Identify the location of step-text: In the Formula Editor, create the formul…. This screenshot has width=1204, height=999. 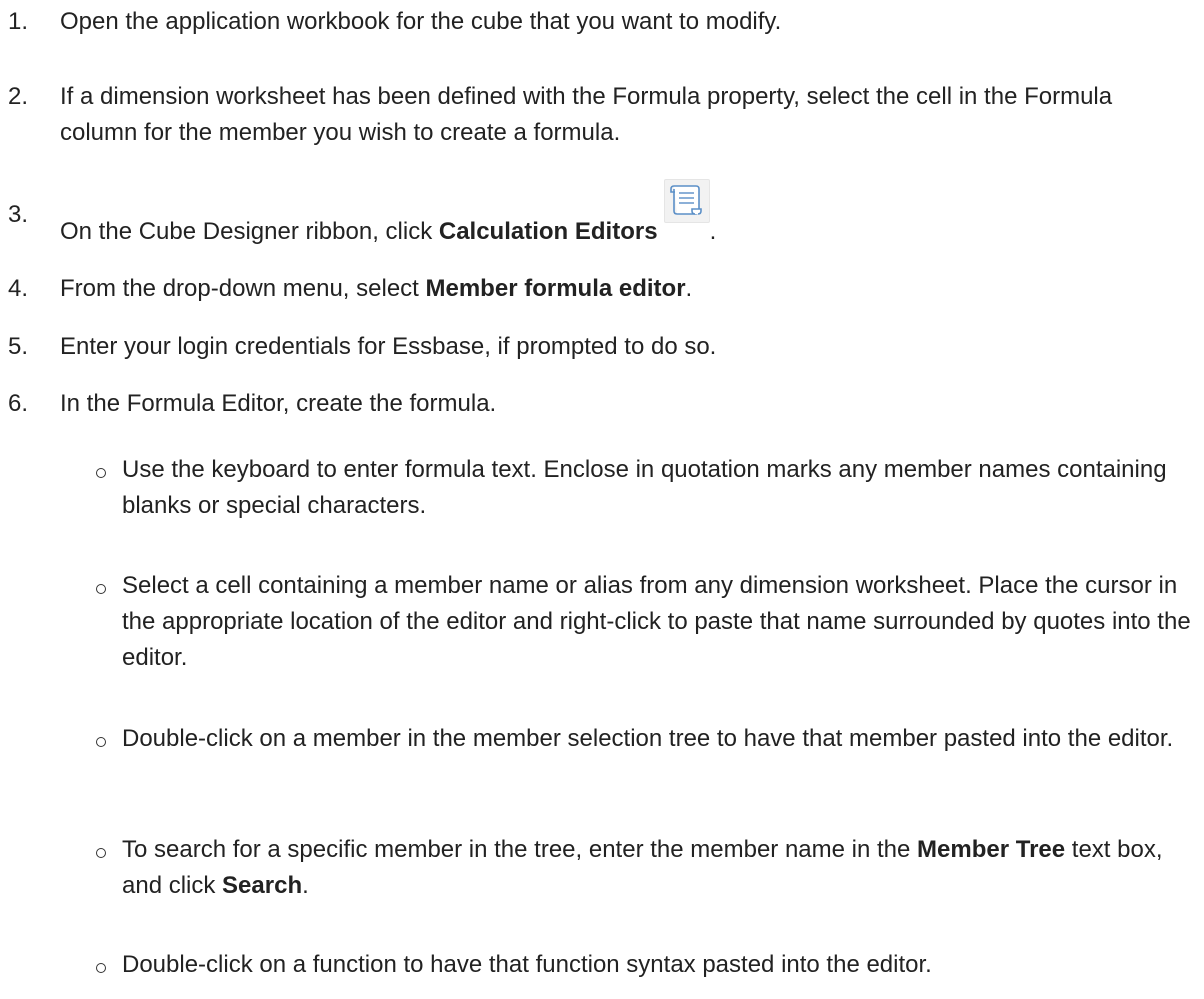
(278, 403).